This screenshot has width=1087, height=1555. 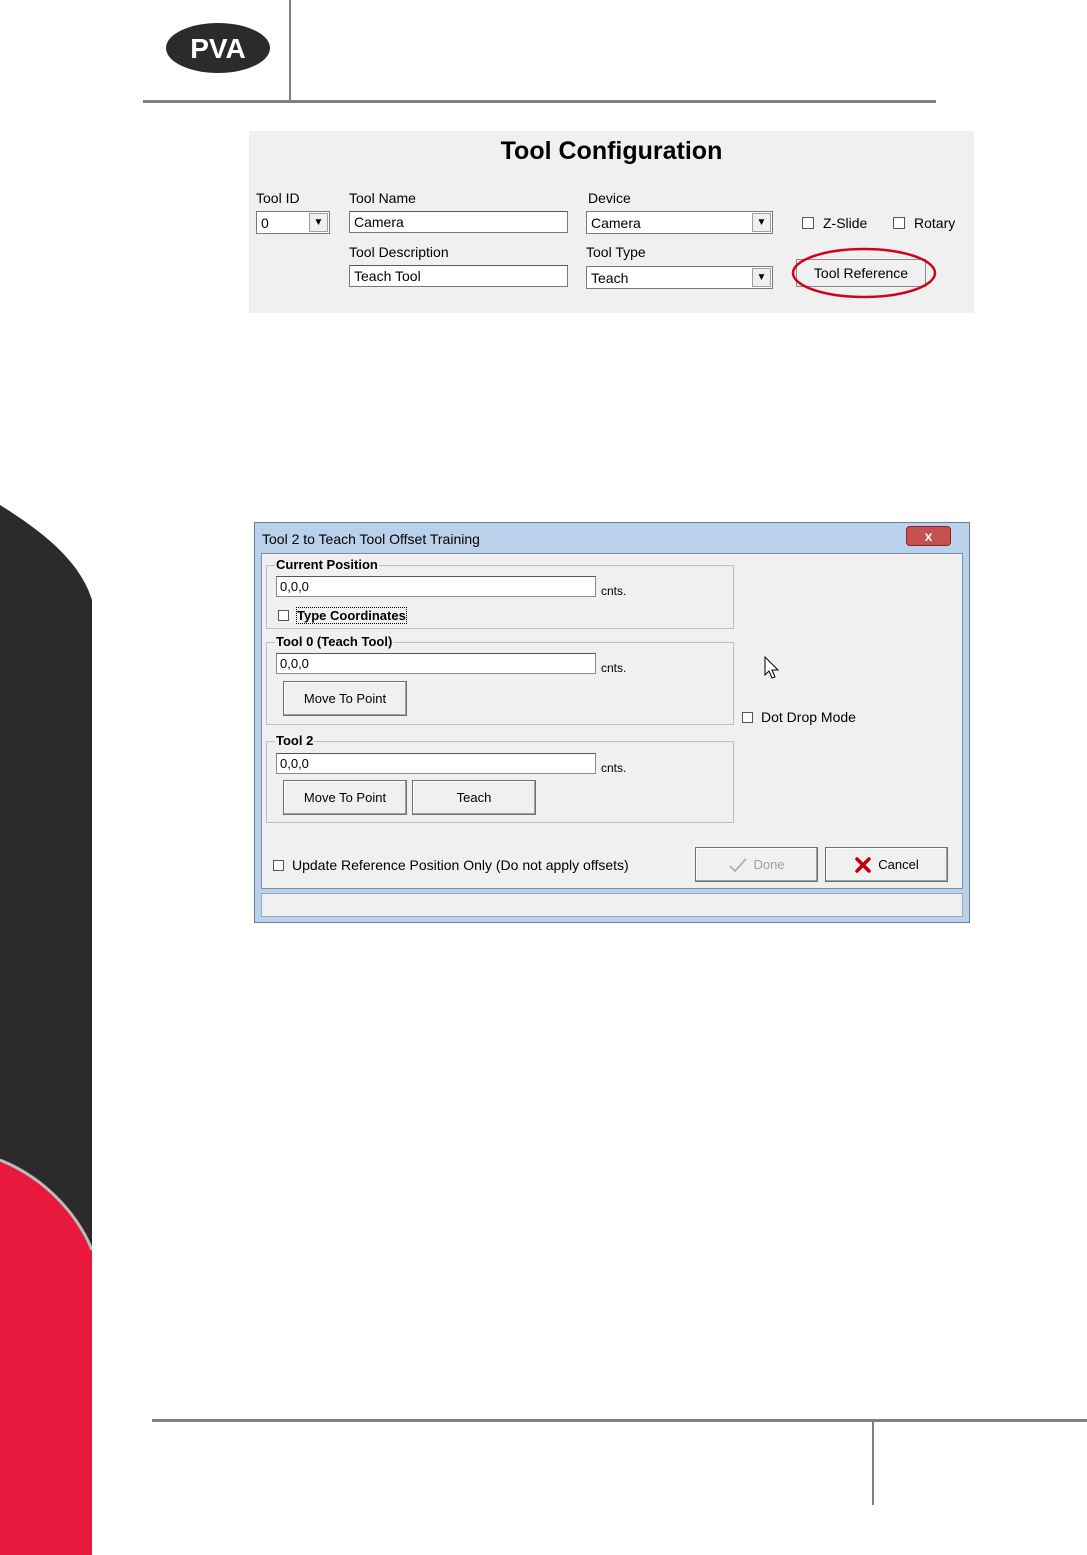 What do you see at coordinates (458, 276) in the screenshot?
I see `tool-description-input: Teach Tool` at bounding box center [458, 276].